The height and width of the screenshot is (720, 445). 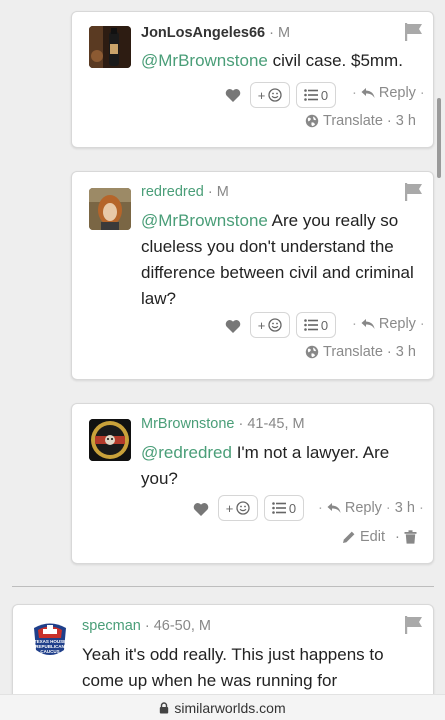 I want to click on username: redredred, so click(x=172, y=192).